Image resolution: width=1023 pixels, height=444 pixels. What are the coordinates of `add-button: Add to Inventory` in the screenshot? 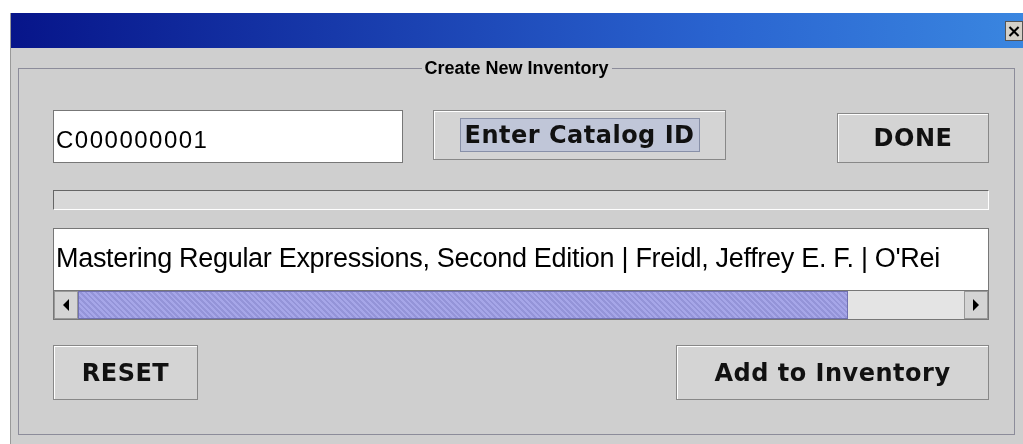 It's located at (832, 372).